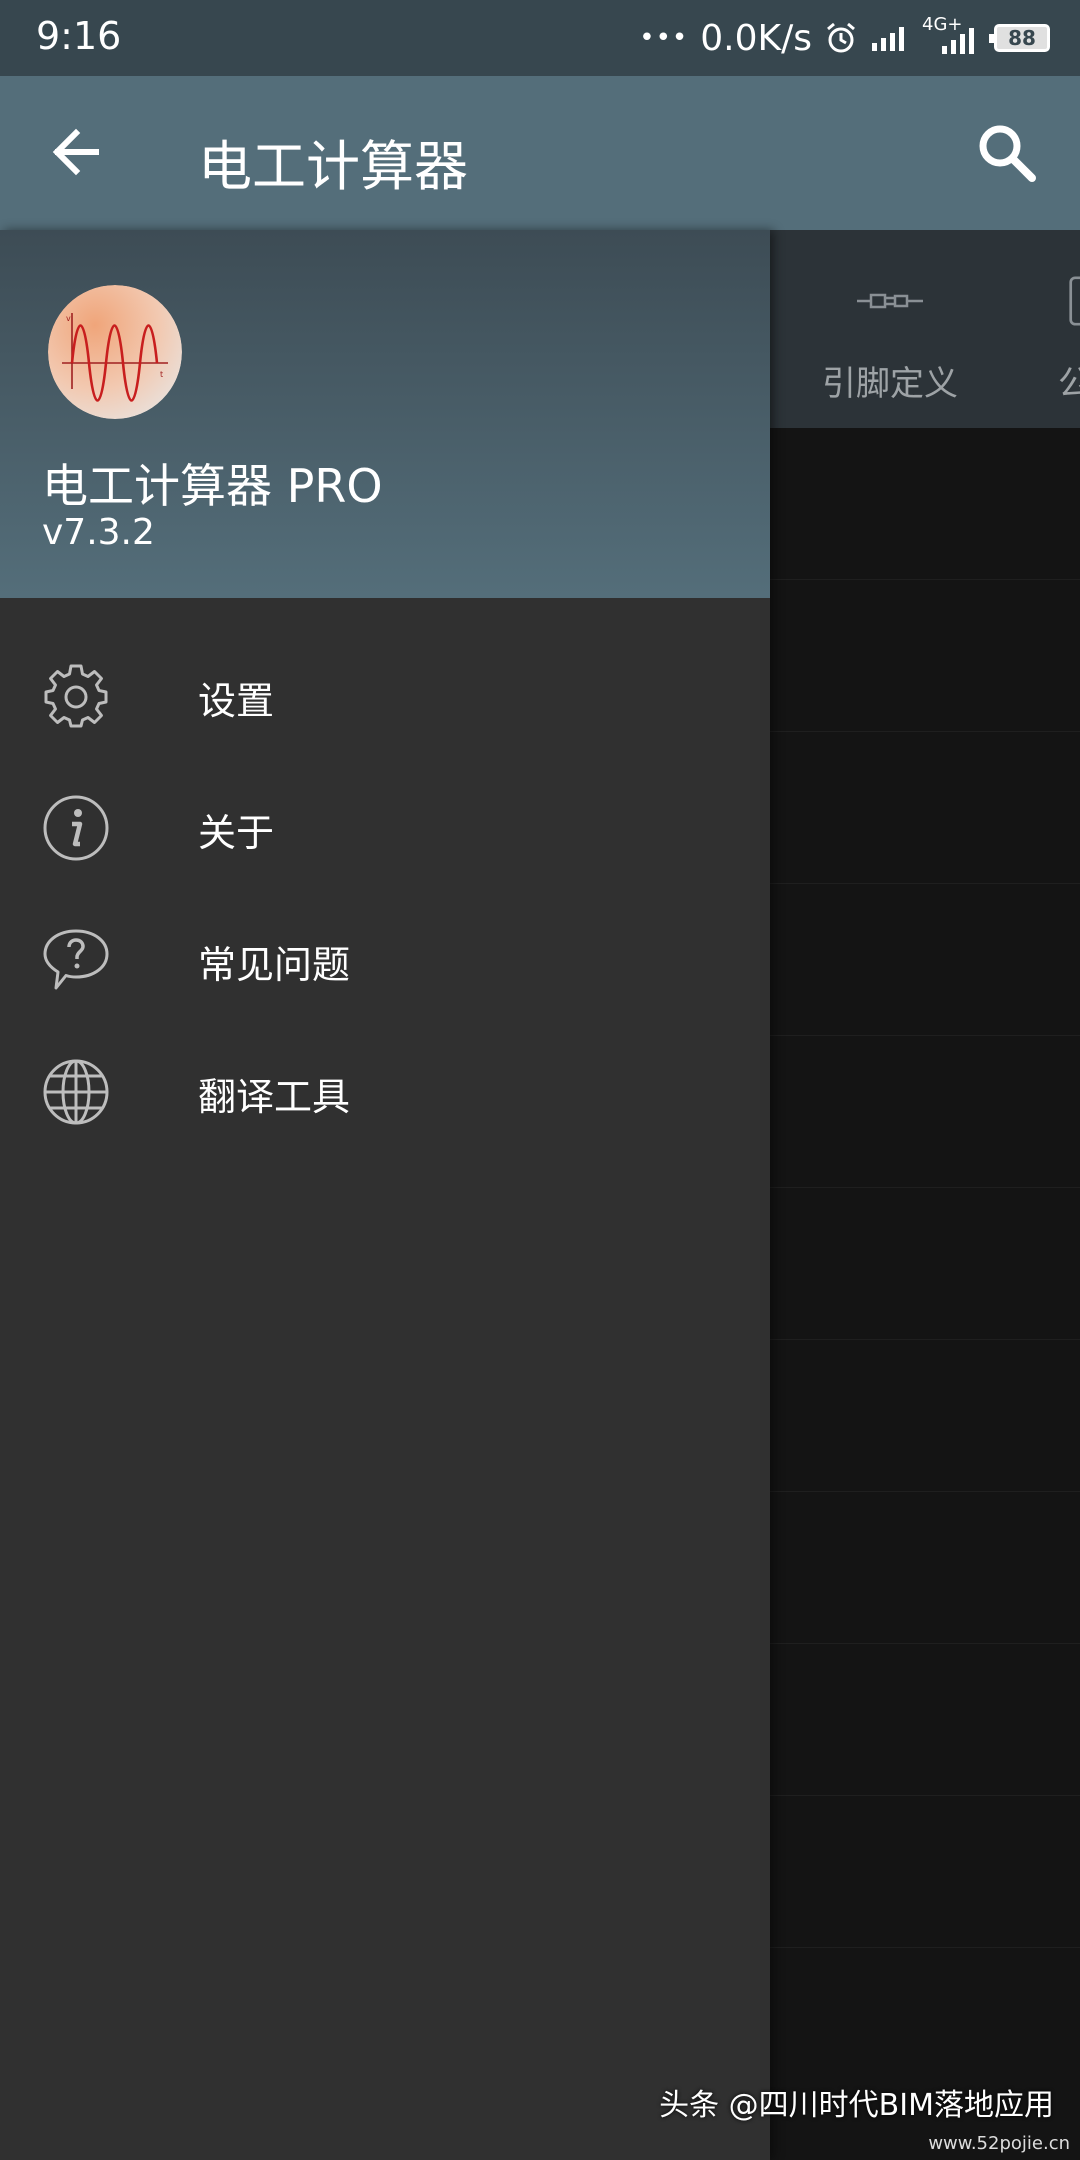 This screenshot has height=2160, width=1080. I want to click on watermark-url: www.52pojie.cn, so click(999, 2143).